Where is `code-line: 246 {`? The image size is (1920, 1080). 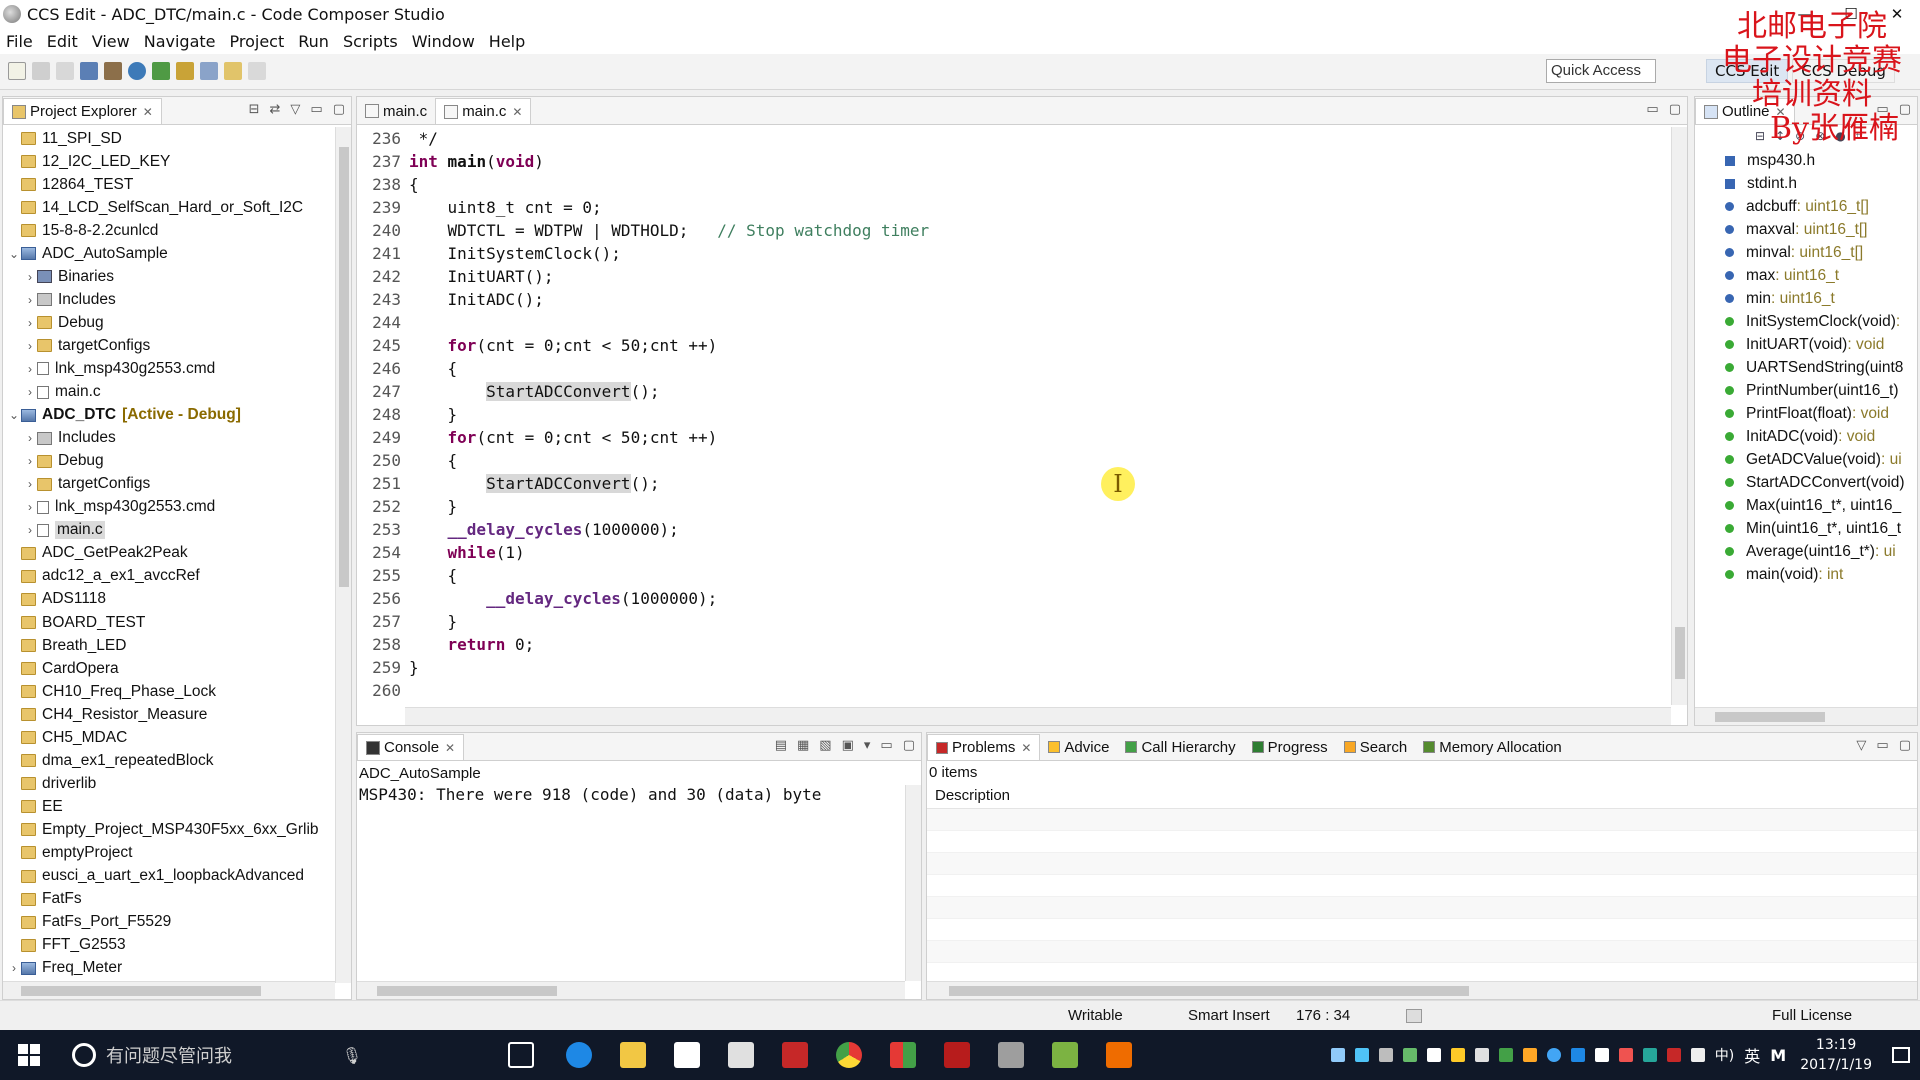
code-line: 246 { is located at coordinates (1013, 368).